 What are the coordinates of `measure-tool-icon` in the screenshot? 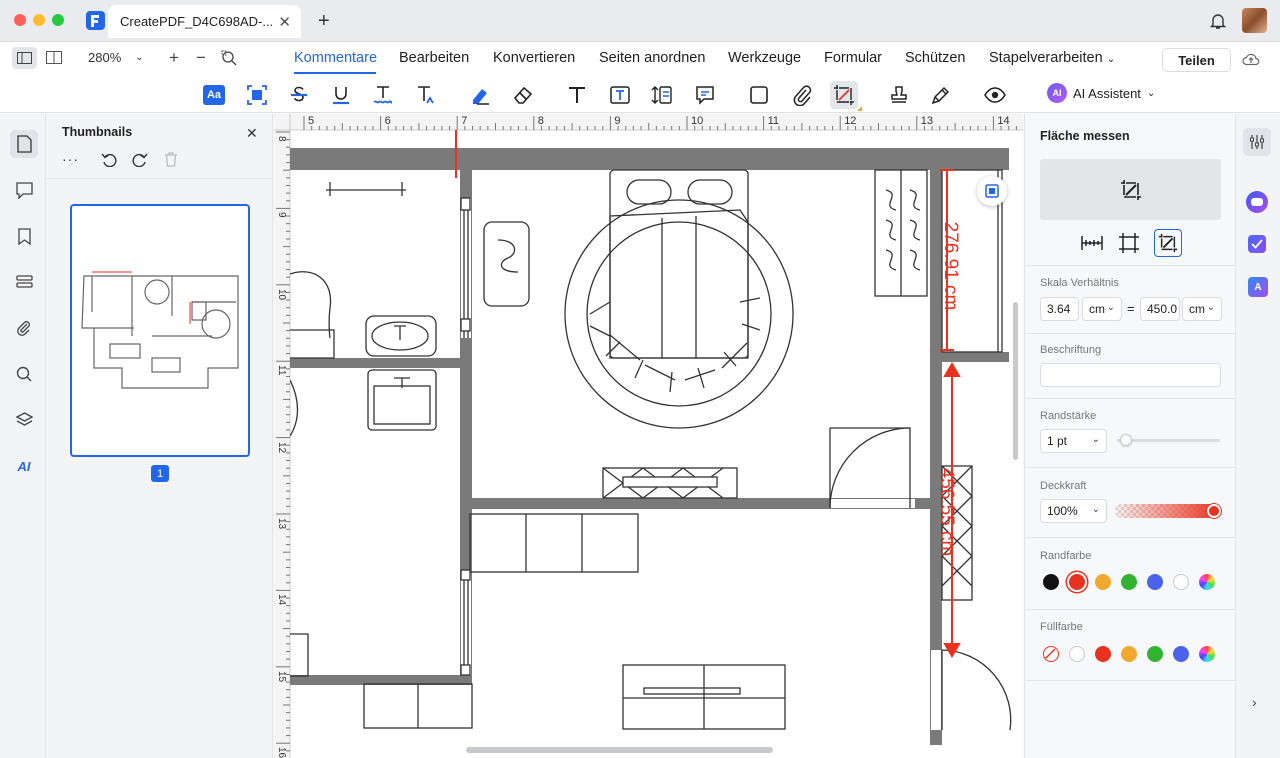 It's located at (846, 96).